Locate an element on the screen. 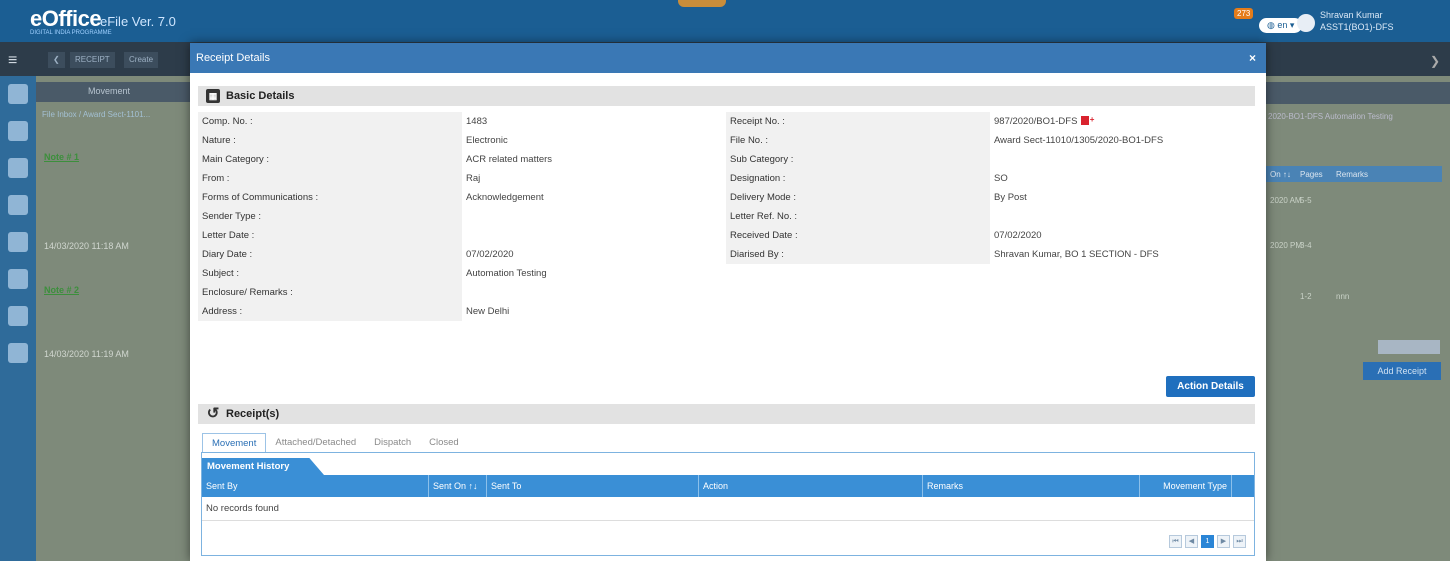  nav-receipts-icon is located at coordinates (18, 168).